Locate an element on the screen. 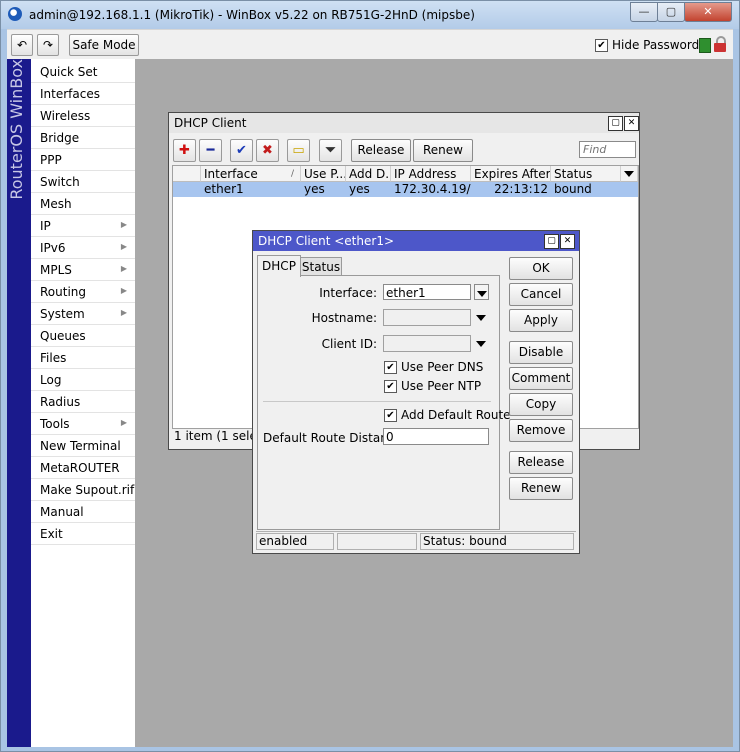  dhcp-client-title-bar: DHCP Client ▢ ✕ is located at coordinates (404, 123).